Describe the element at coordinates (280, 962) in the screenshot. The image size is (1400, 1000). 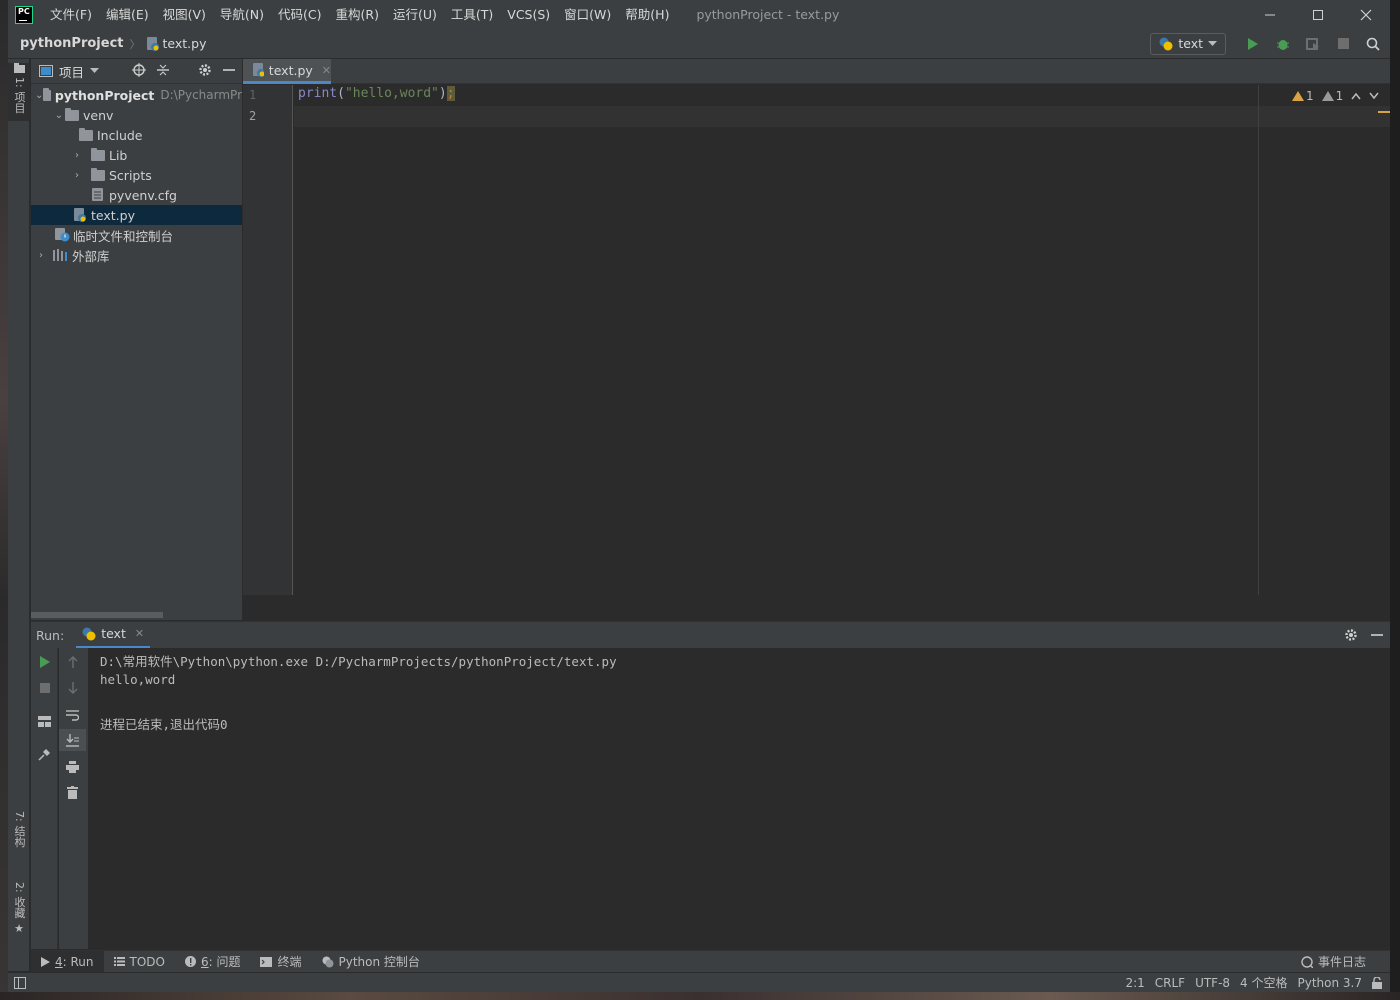
I see `tool-tab-terminal: 终端` at that location.